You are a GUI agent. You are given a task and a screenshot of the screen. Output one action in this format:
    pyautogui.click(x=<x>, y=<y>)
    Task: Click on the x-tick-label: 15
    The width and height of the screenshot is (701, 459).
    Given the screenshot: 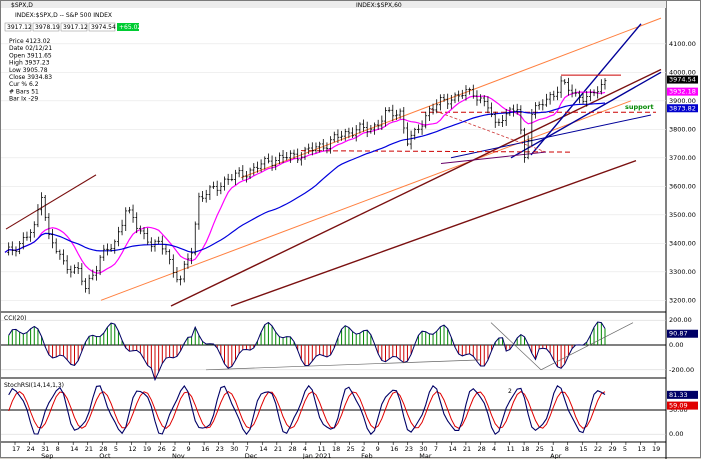 What is the action you would take?
    pyautogui.click(x=583, y=449)
    